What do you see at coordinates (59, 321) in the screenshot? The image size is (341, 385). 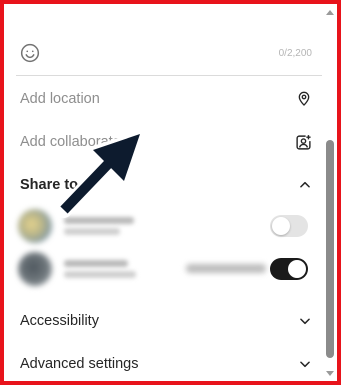 I see `accessibility-label: Accessibility` at bounding box center [59, 321].